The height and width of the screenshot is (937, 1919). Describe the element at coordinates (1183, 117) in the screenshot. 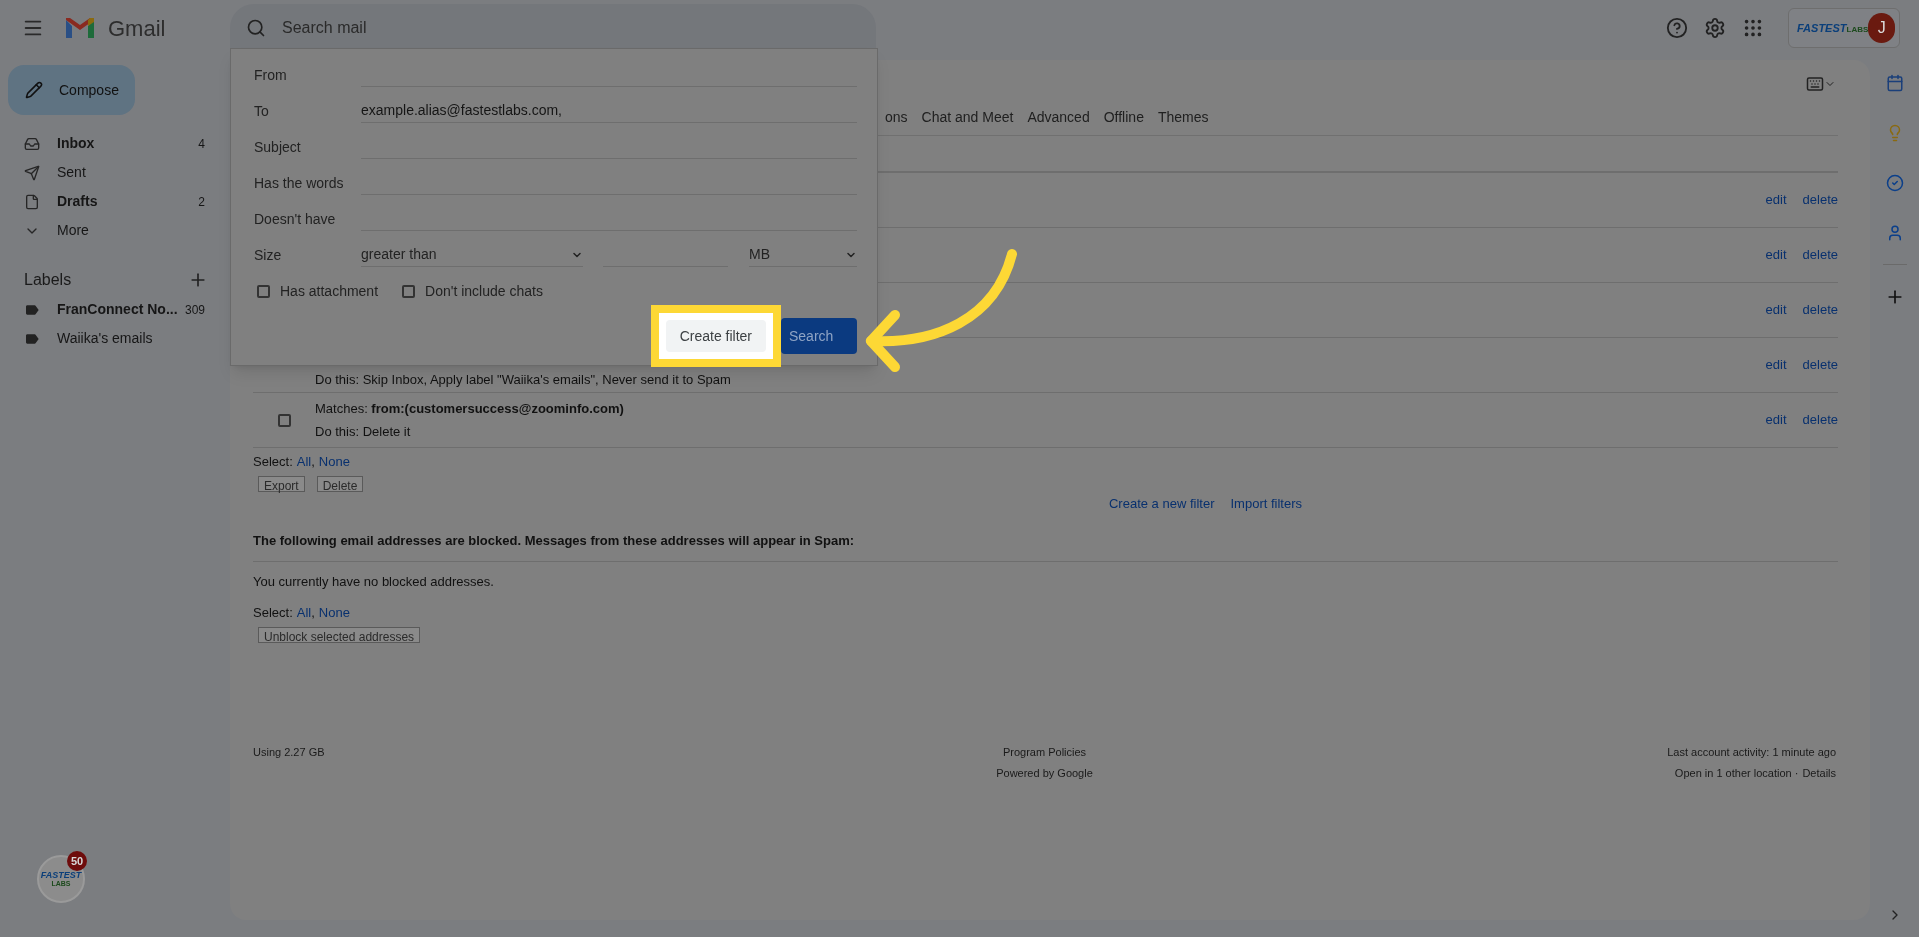

I see `settings-tab: Themes` at that location.